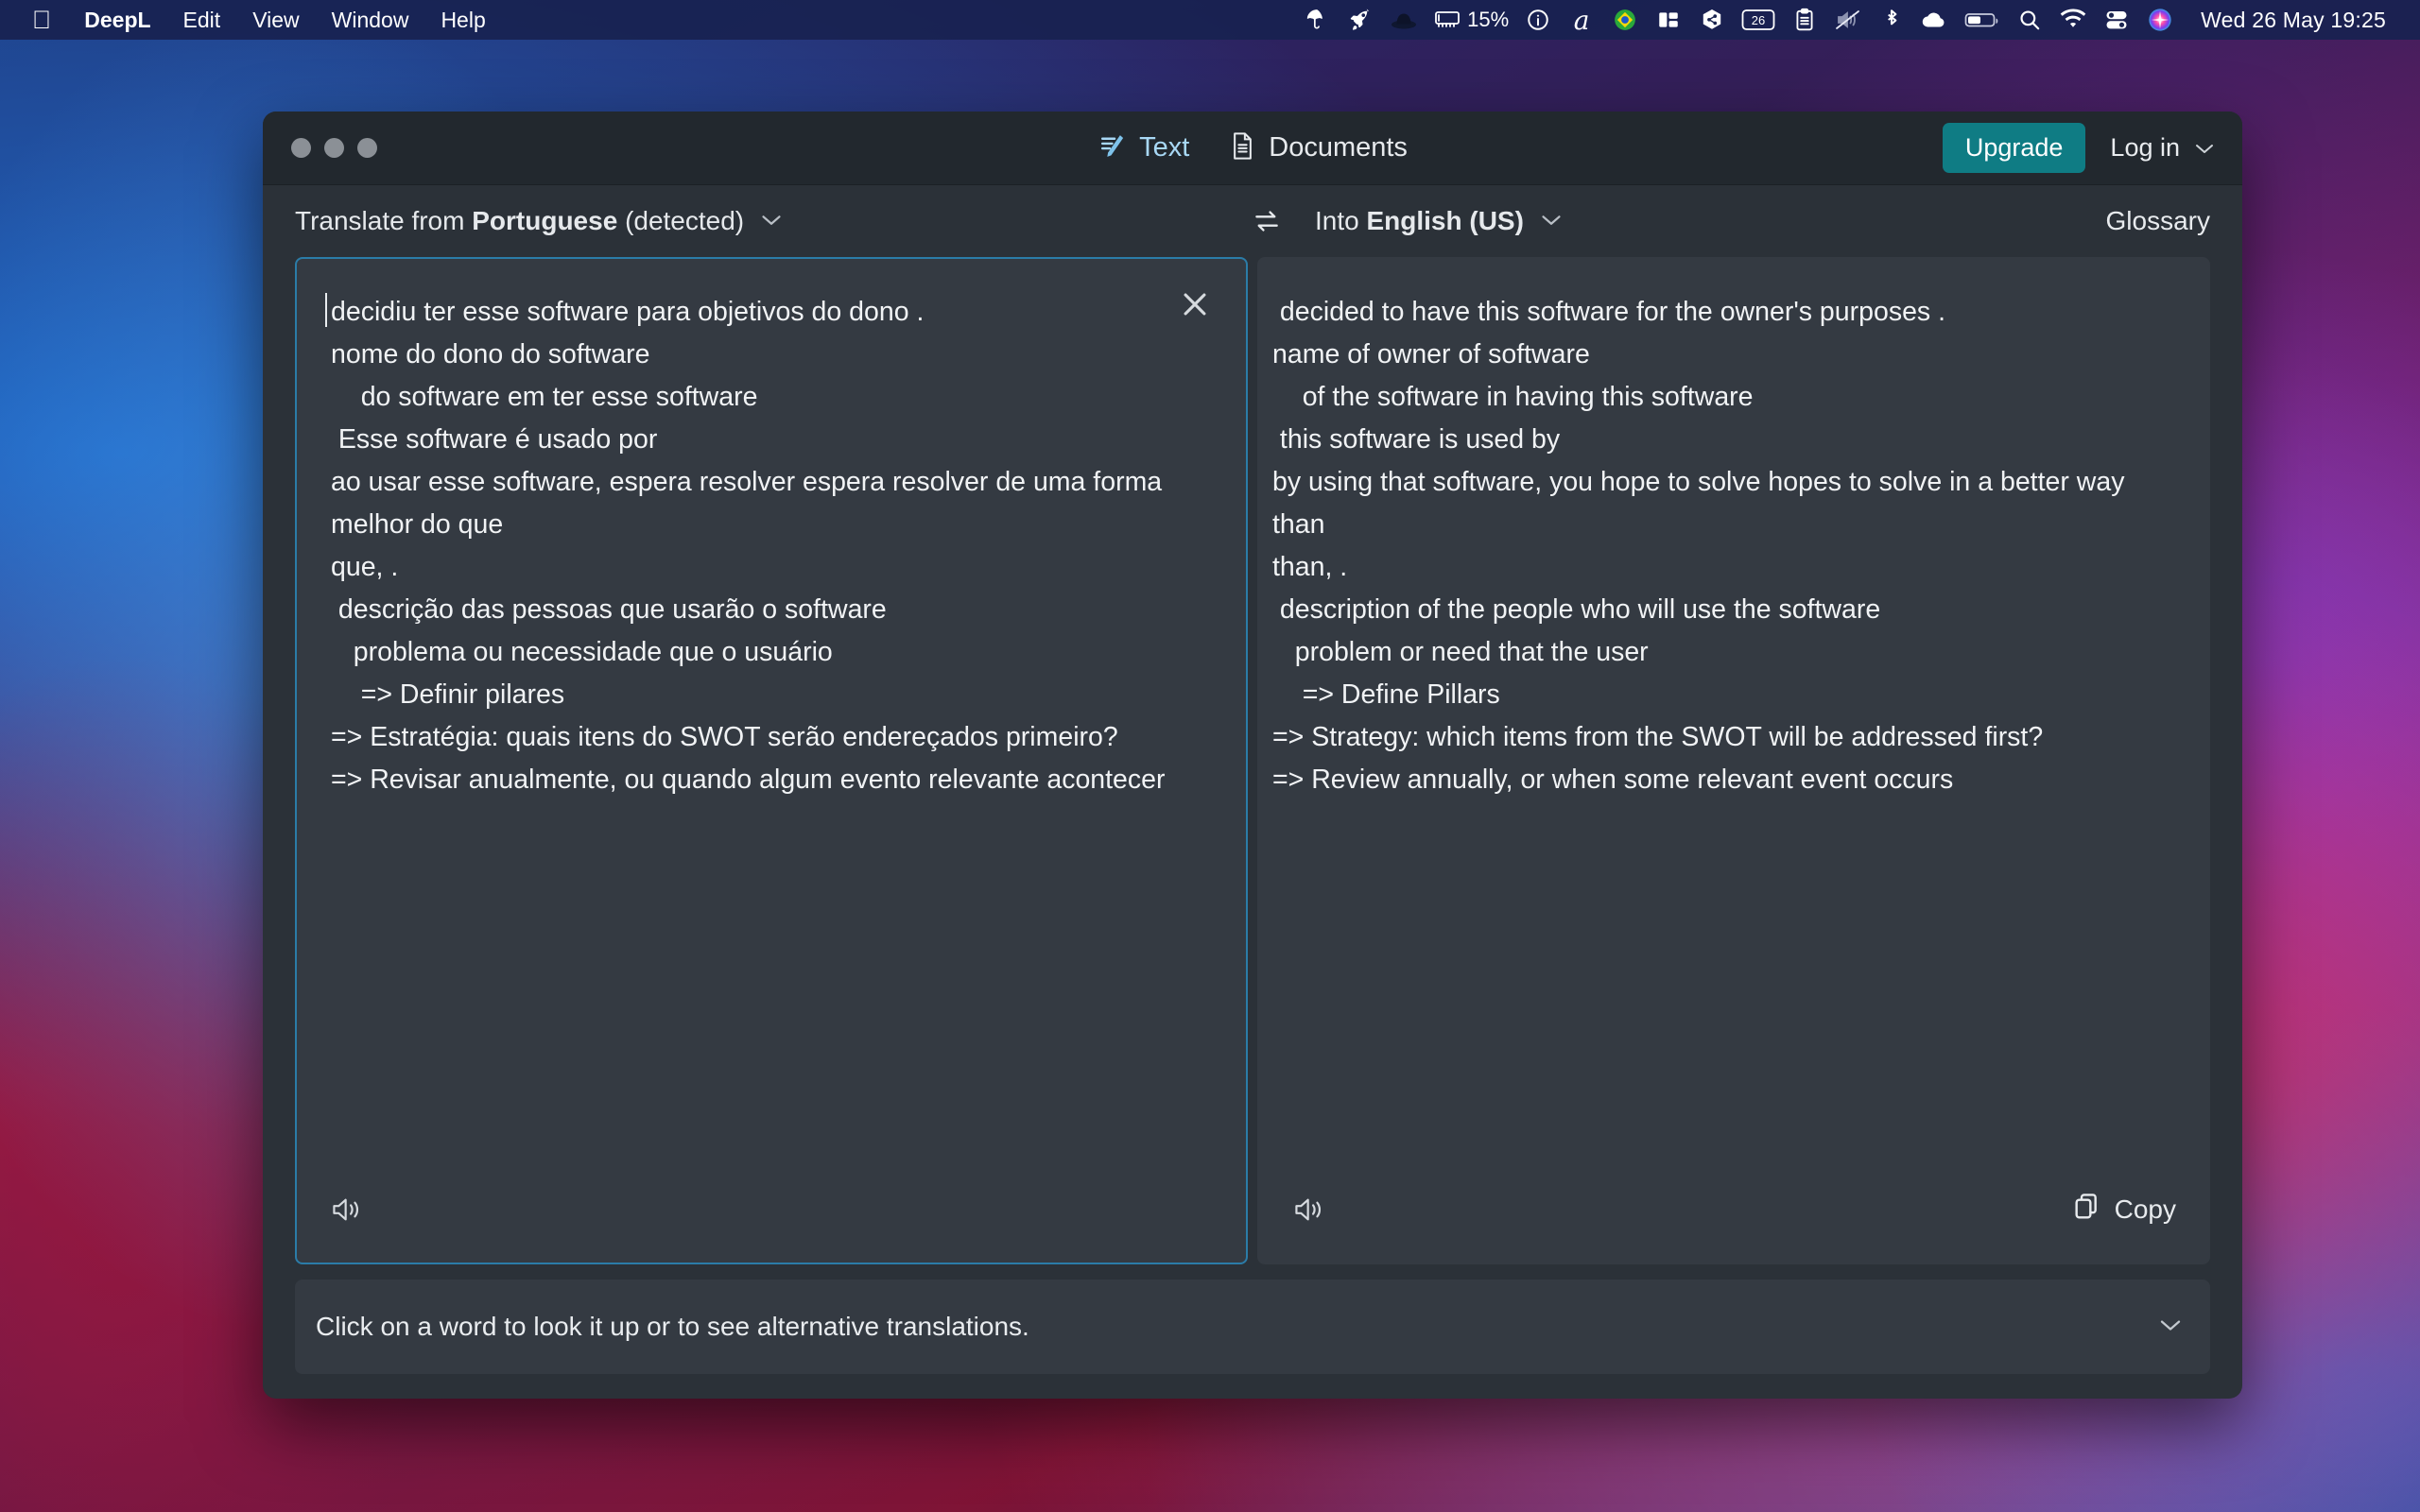 Image resolution: width=2420 pixels, height=1512 pixels. What do you see at coordinates (2158, 221) in the screenshot?
I see `glossary-button: Glossary` at bounding box center [2158, 221].